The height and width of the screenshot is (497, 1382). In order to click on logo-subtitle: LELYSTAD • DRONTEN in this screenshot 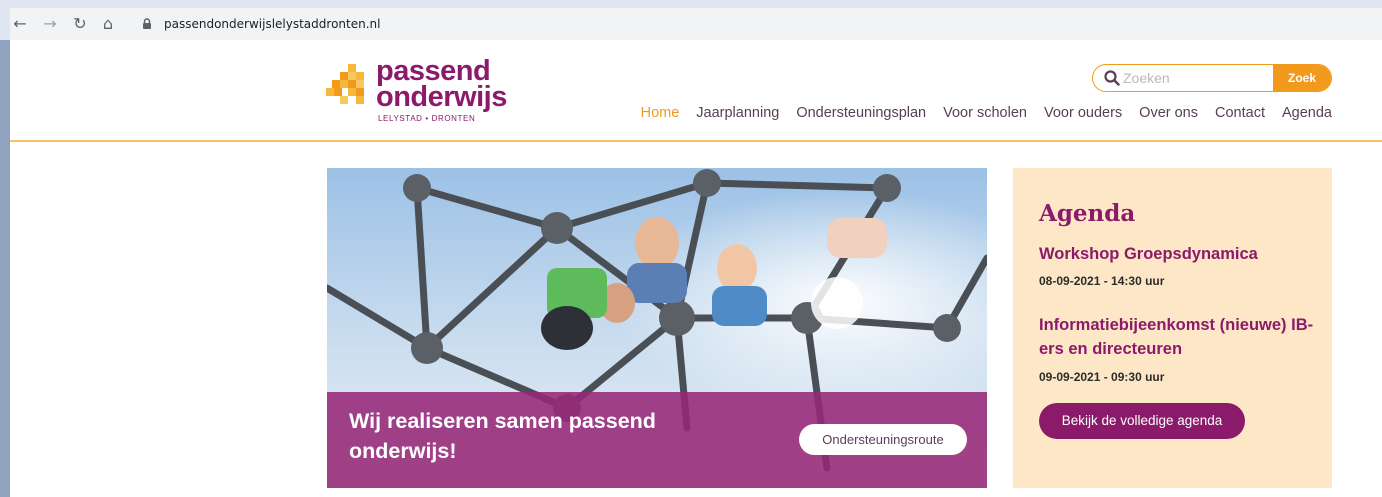, I will do `click(427, 118)`.